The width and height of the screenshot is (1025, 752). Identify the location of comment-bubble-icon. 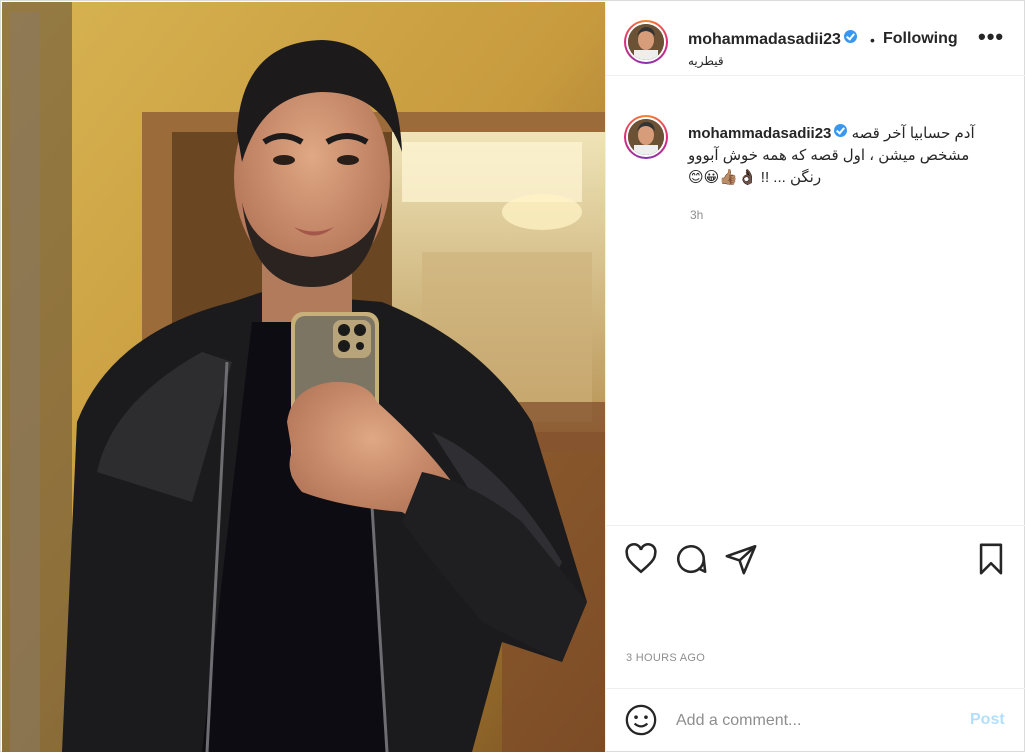
(691, 559).